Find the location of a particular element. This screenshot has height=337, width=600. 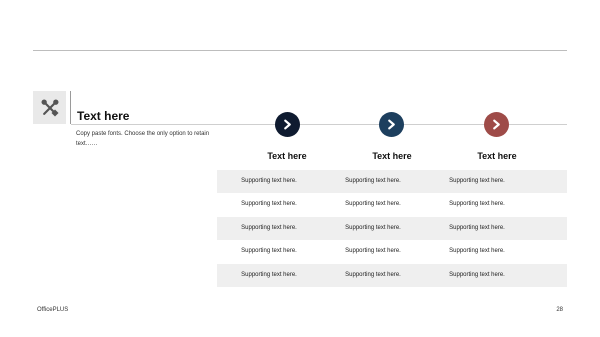

column-3-arrow-button is located at coordinates (496, 124).